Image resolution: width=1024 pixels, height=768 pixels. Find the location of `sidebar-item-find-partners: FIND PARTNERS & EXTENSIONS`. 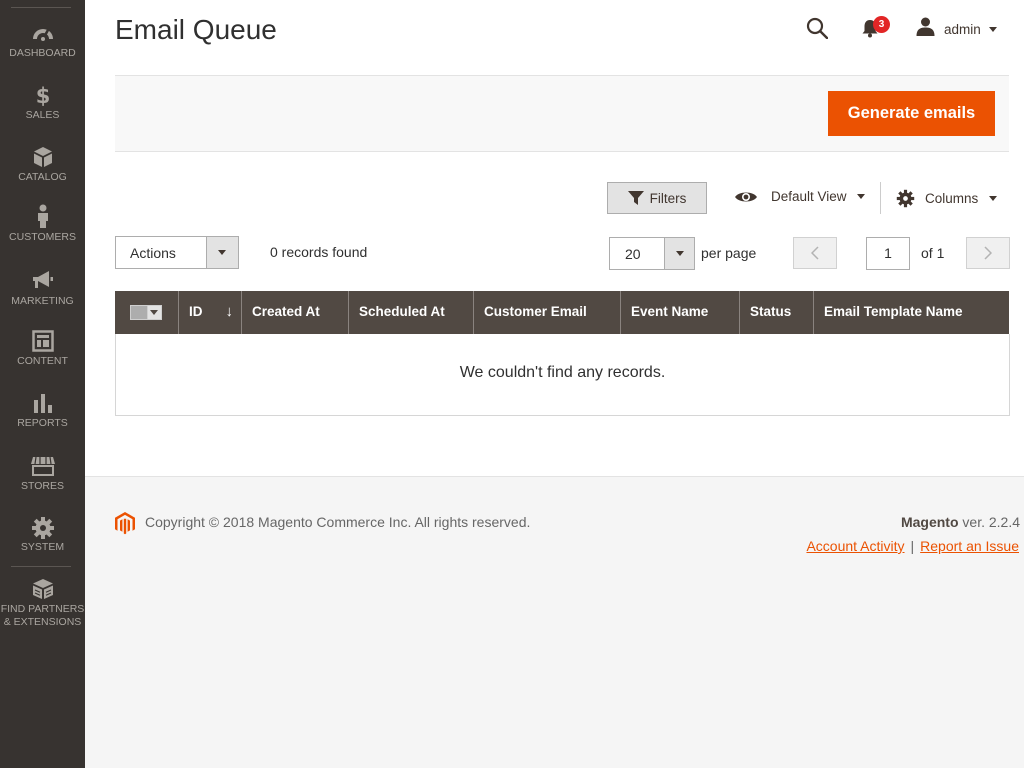

sidebar-item-find-partners: FIND PARTNERS & EXTENSIONS is located at coordinates (42, 603).